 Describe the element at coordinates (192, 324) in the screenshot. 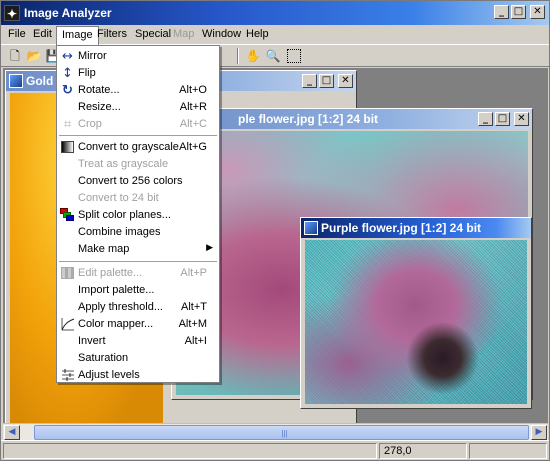

I see `menu-item-shortcut: Alt+M` at that location.